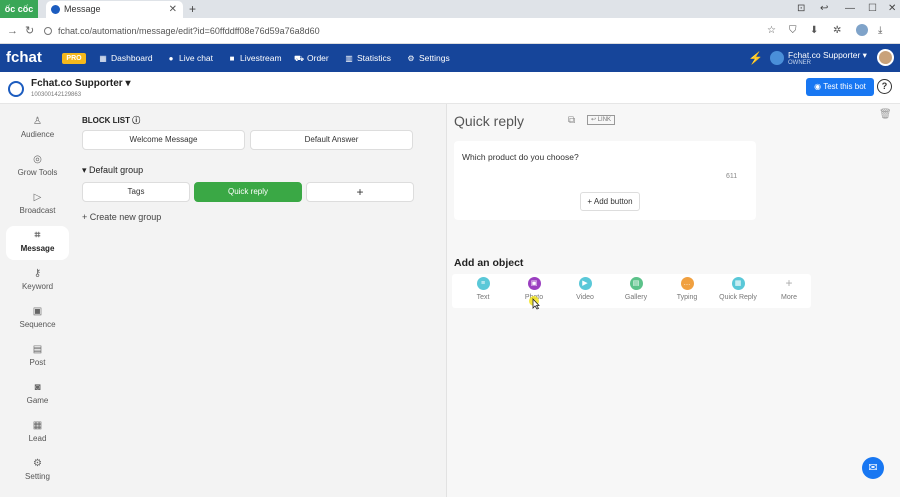 This screenshot has height=497, width=900. Describe the element at coordinates (37, 349) in the screenshot. I see `post-icon: ▤` at that location.